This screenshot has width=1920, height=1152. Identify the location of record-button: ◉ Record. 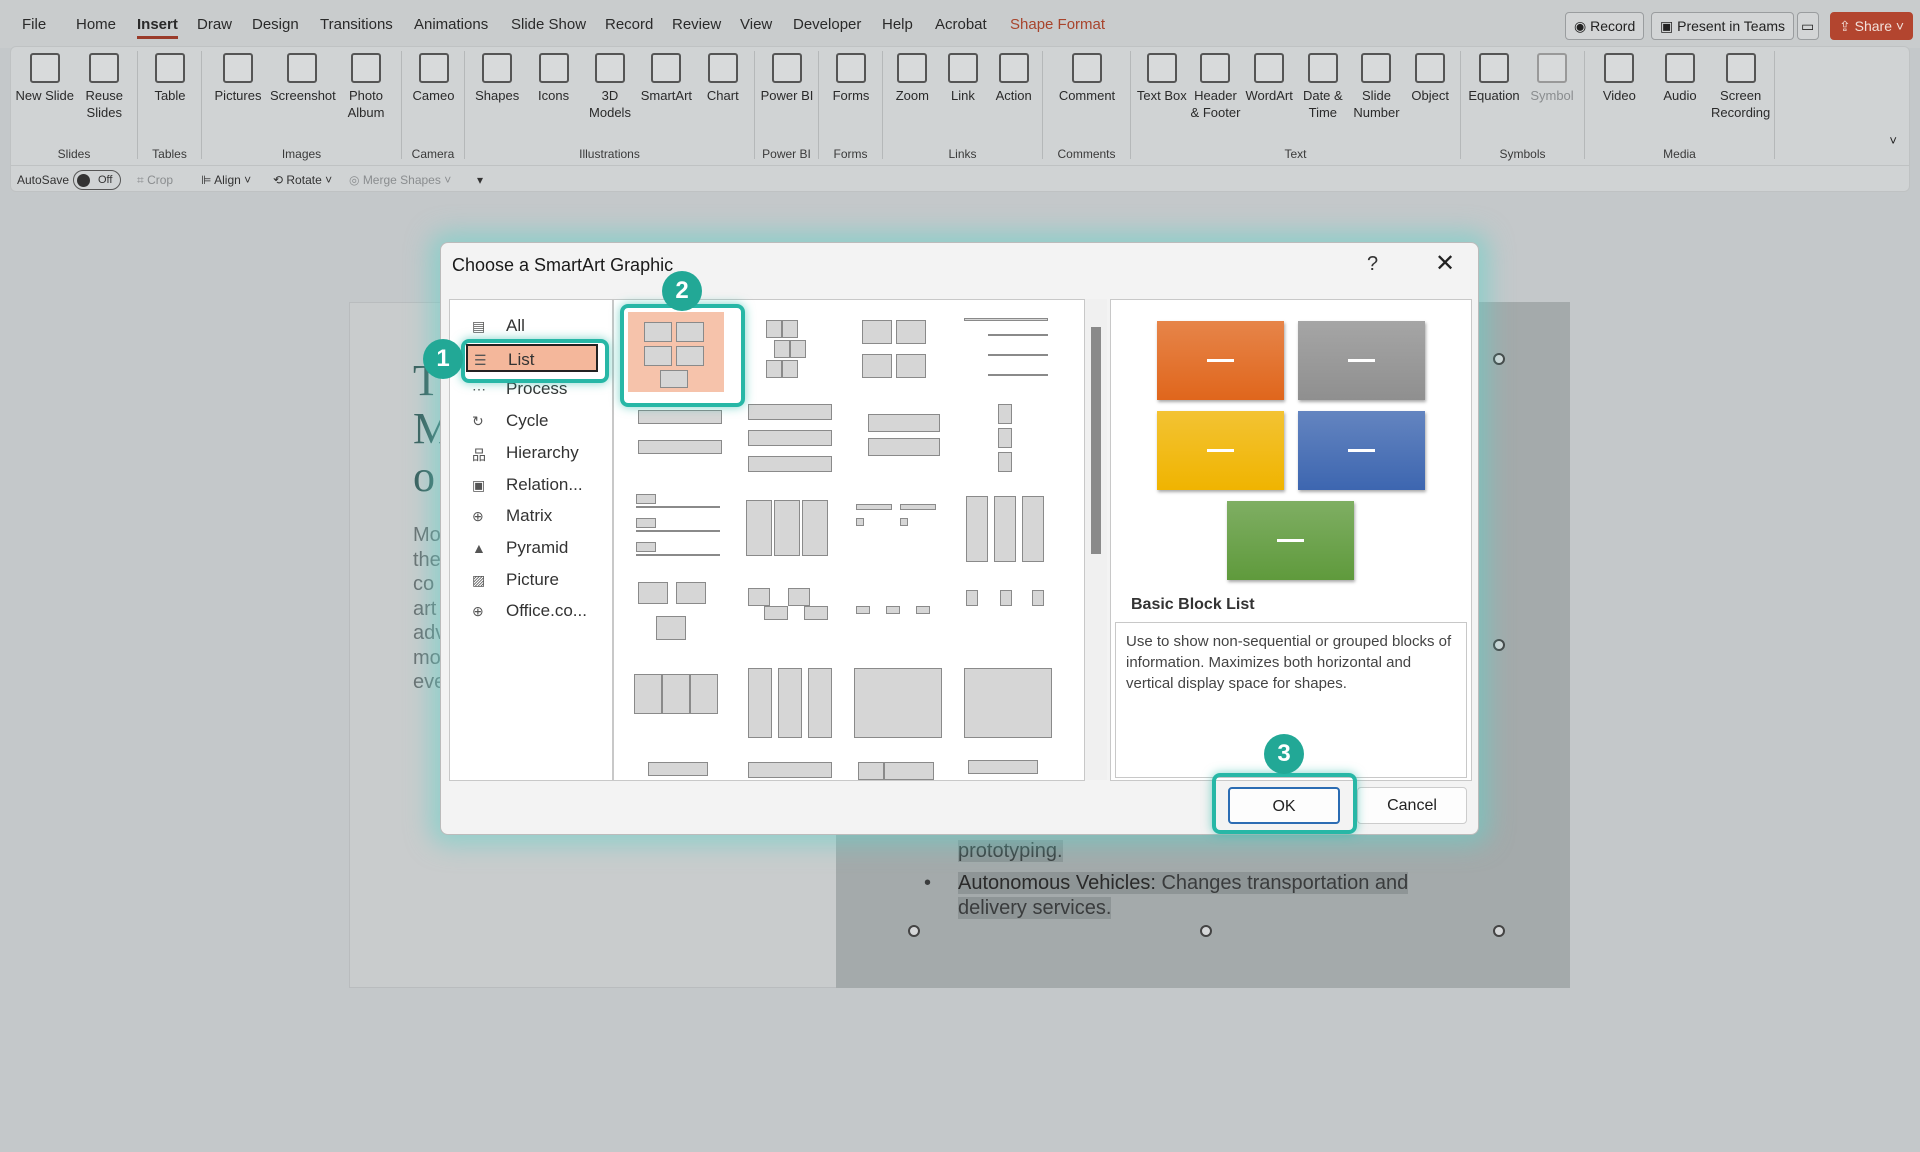
(1605, 26).